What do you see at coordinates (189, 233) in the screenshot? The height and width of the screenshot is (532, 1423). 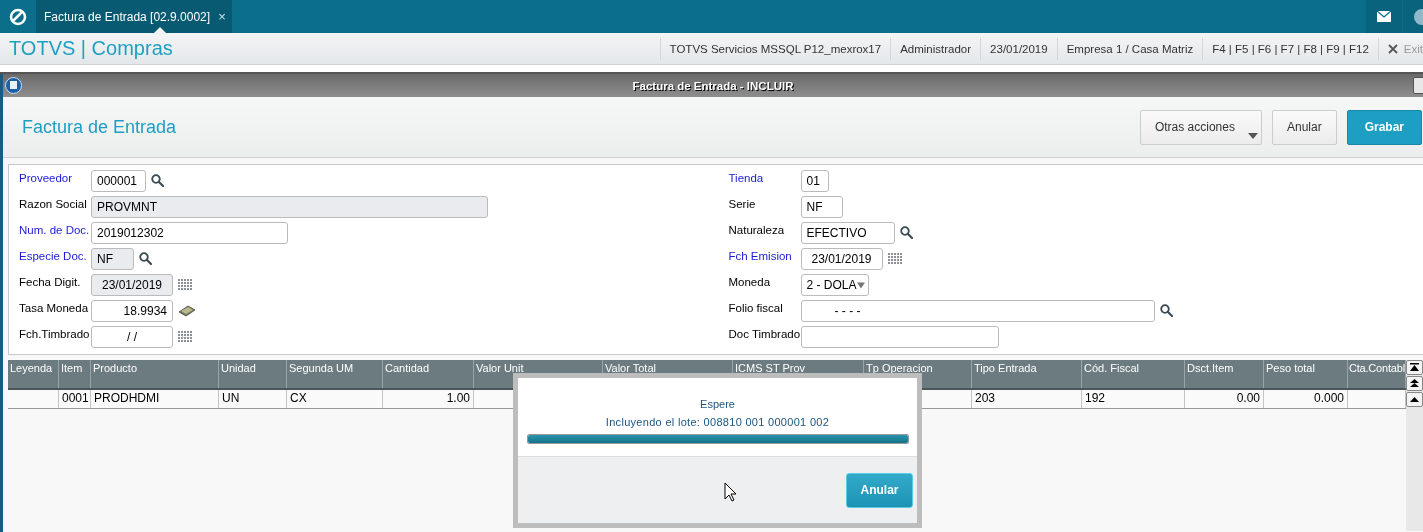 I see `input-field: 2019012302` at bounding box center [189, 233].